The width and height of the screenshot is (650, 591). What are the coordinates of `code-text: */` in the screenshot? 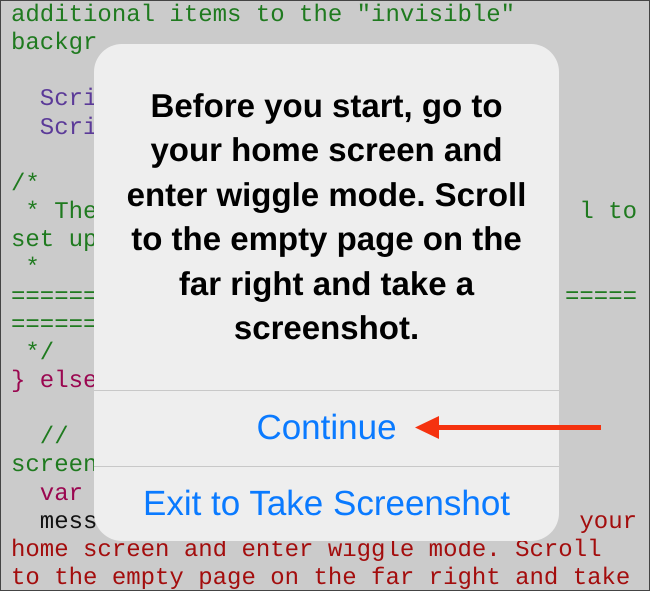 It's located at (39, 354).